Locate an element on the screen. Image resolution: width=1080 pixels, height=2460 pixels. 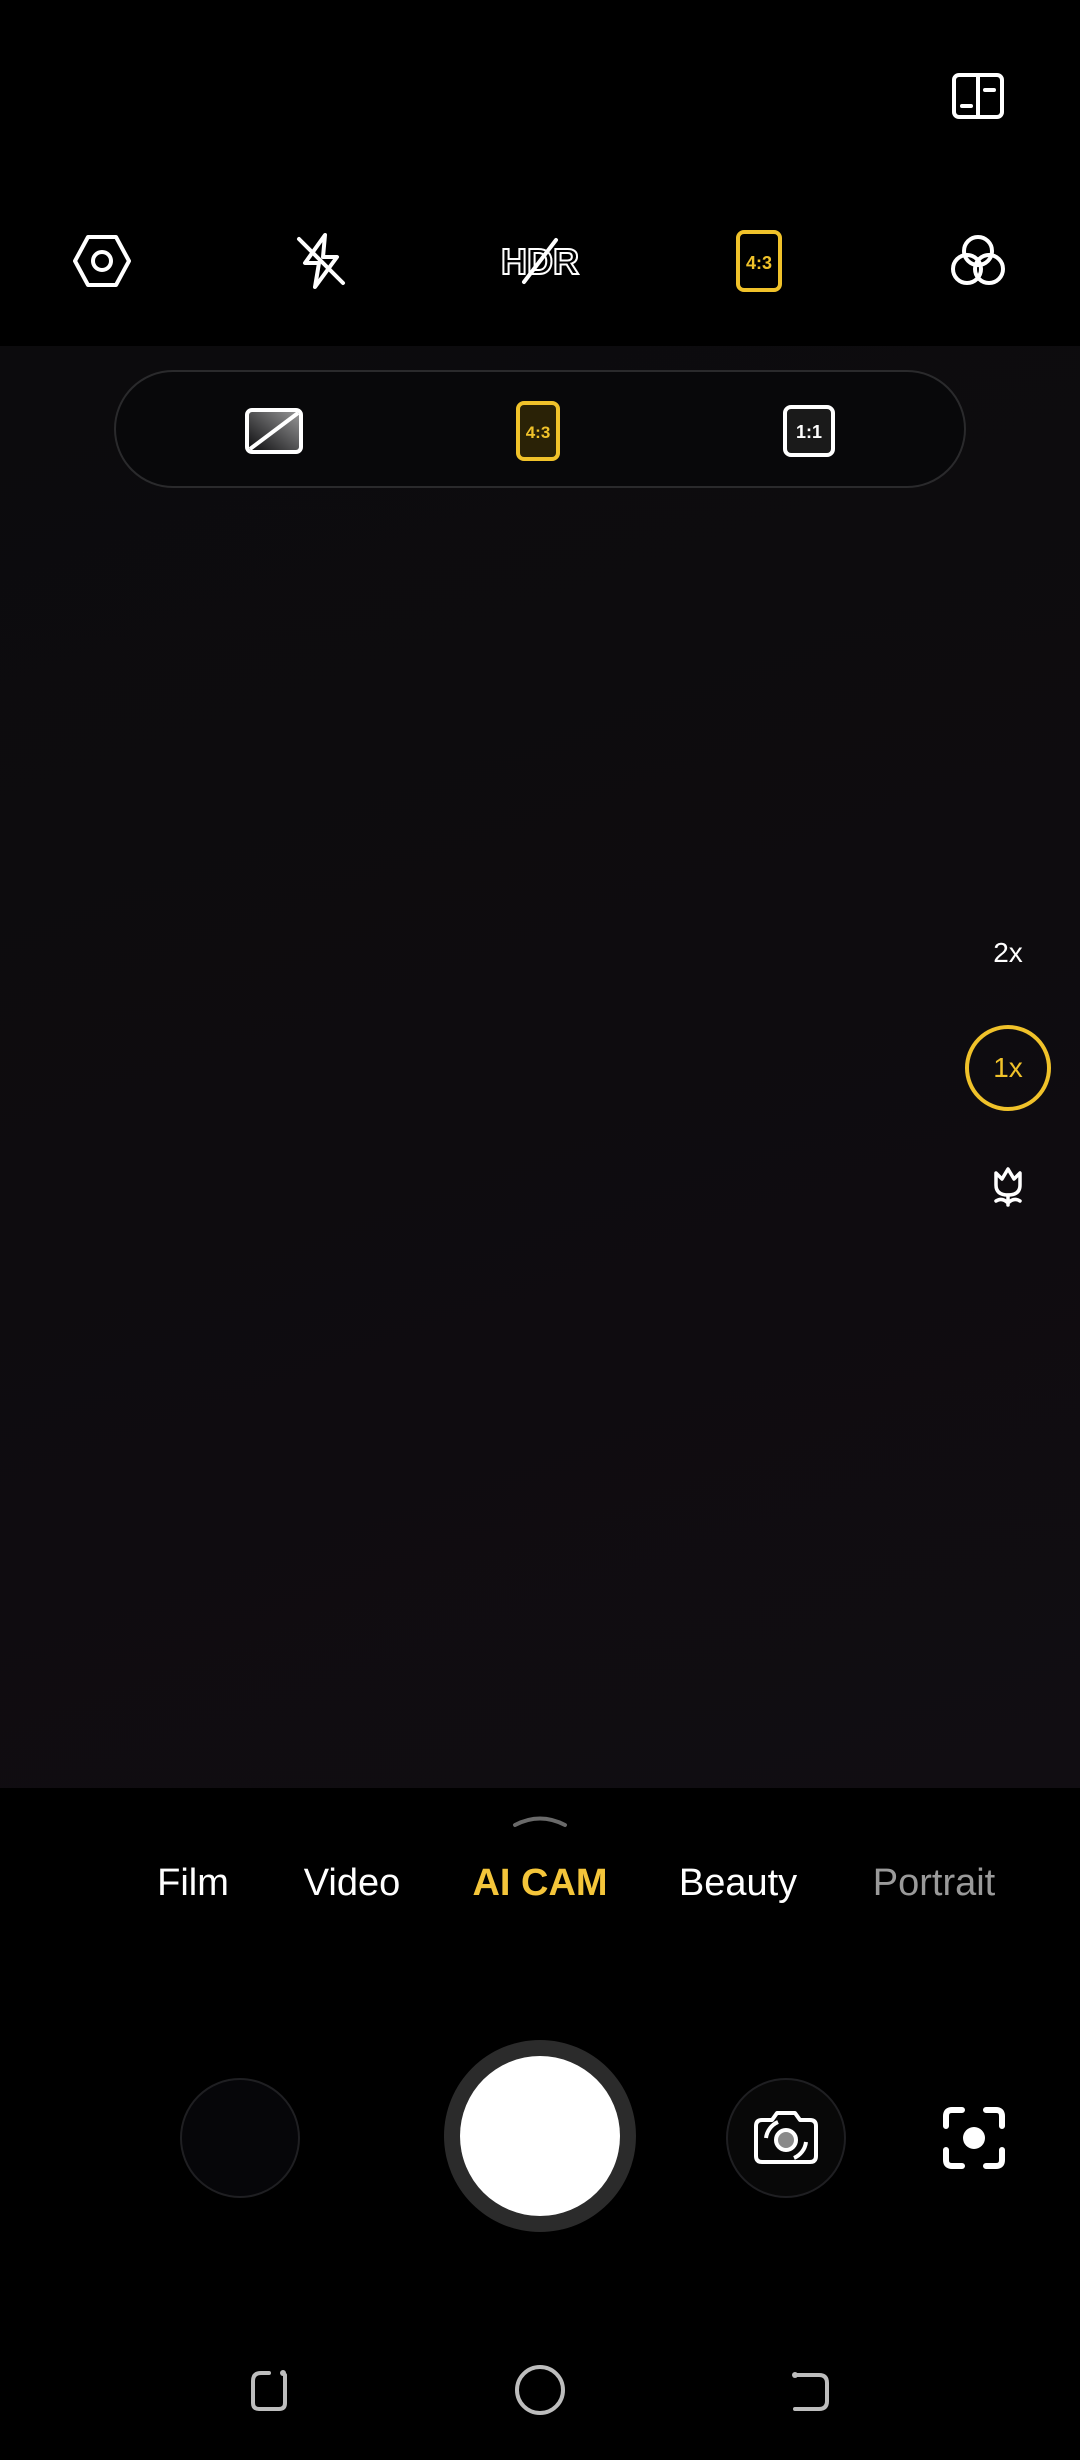
ratio-option-full is located at coordinates (274, 431).